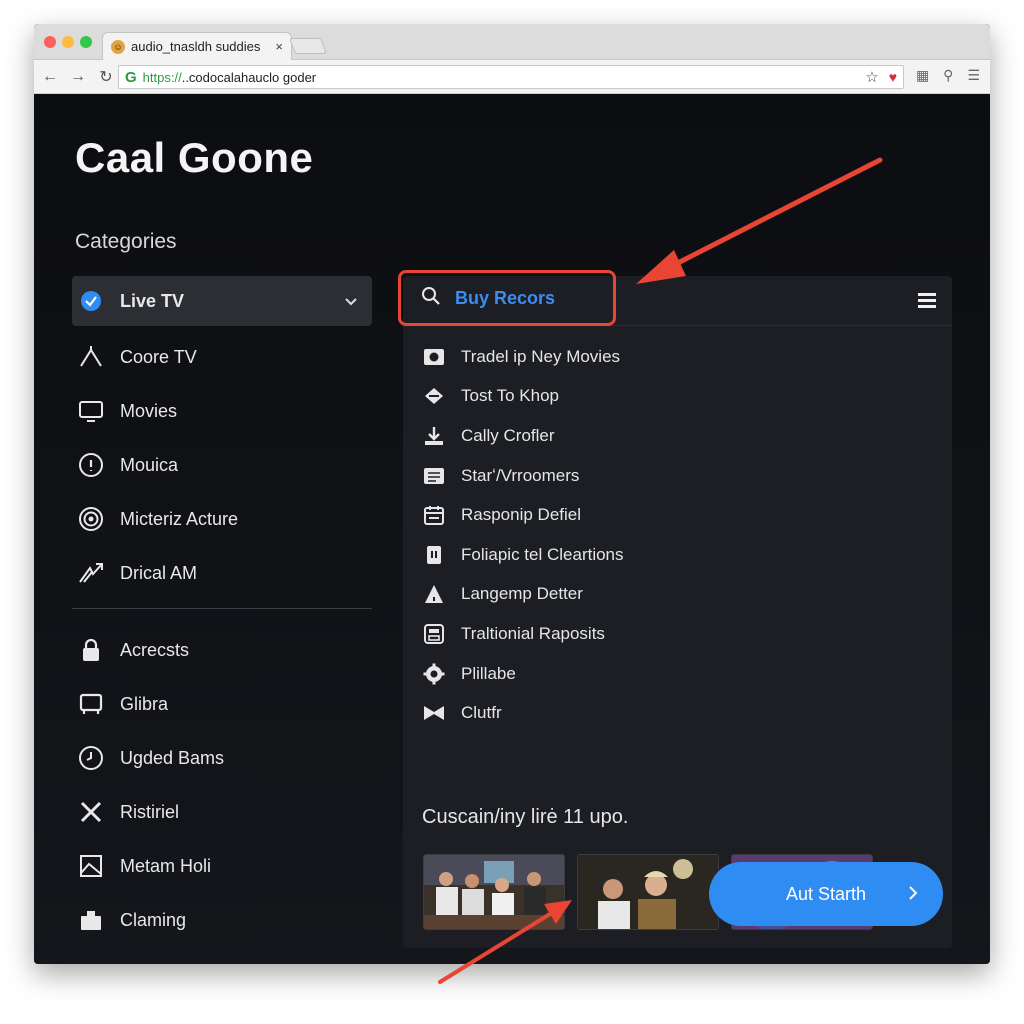 The width and height of the screenshot is (1024, 1024). I want to click on sidebar-item-label: Mouica, so click(149, 464).